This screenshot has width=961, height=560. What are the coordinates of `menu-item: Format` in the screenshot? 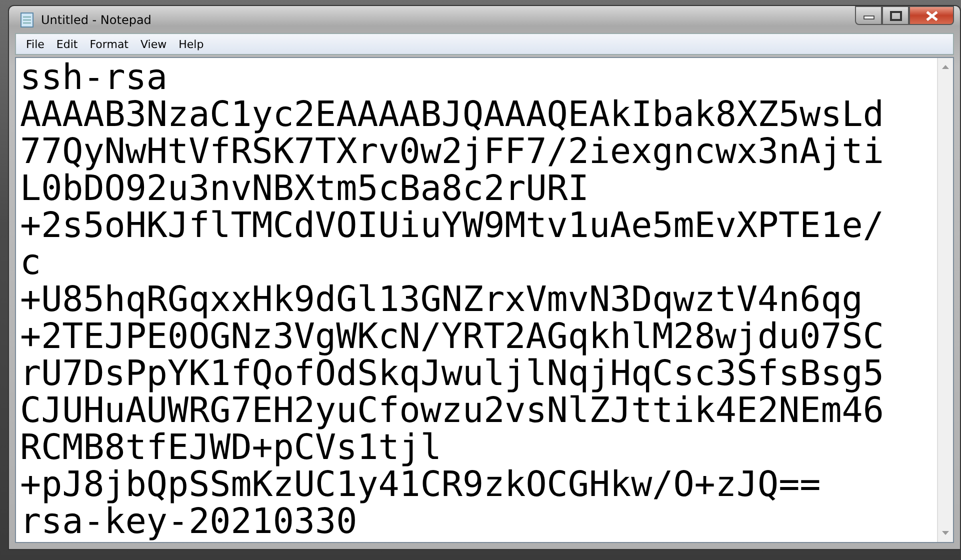 It's located at (109, 44).